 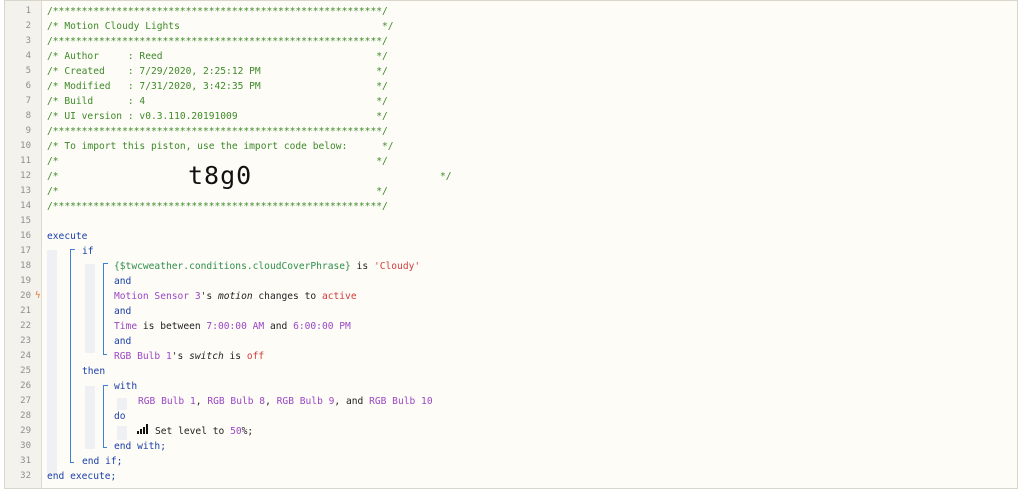 I want to click on line-number: 27, so click(x=25, y=401).